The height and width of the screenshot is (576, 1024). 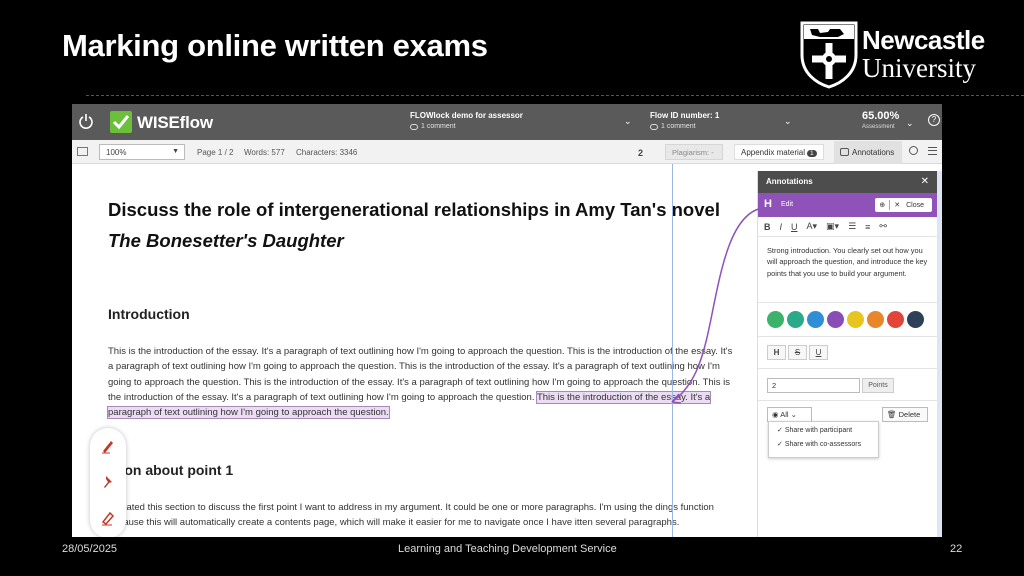 What do you see at coordinates (438, 126) in the screenshot?
I see `flow-comment: 1 comment` at bounding box center [438, 126].